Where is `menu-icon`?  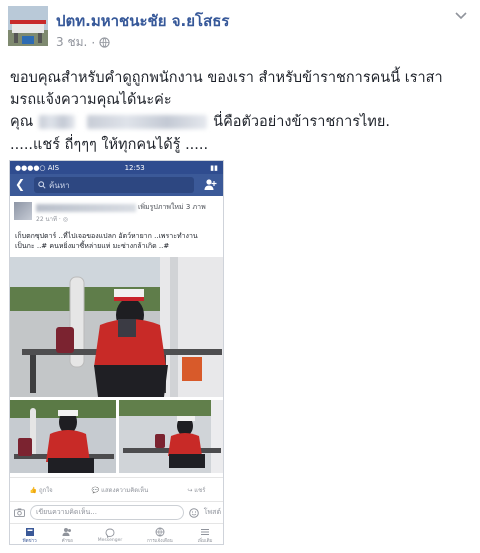
menu-icon is located at coordinates (205, 531).